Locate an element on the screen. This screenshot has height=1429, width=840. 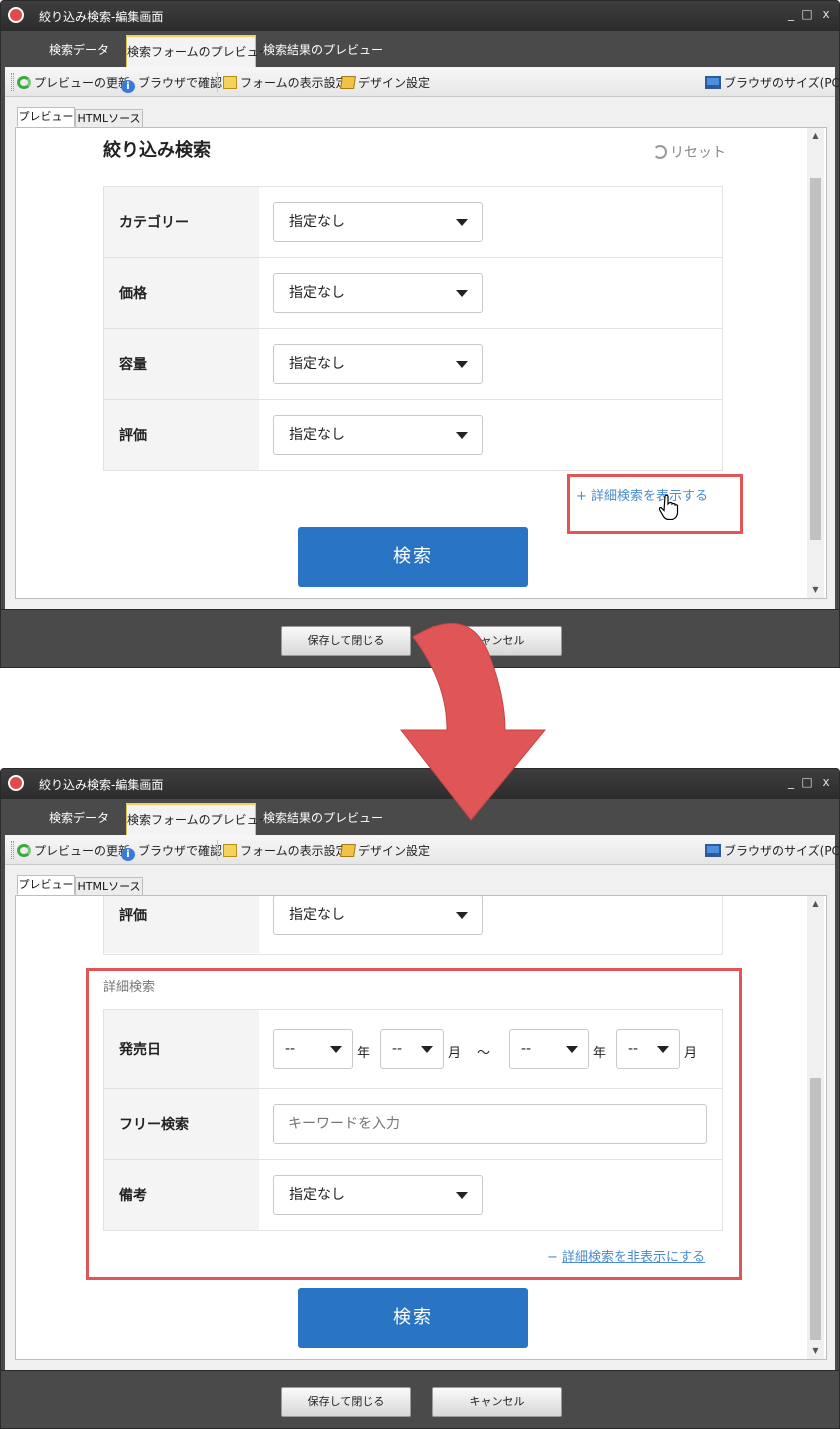
release-from-year-select: -- is located at coordinates (313, 1049).